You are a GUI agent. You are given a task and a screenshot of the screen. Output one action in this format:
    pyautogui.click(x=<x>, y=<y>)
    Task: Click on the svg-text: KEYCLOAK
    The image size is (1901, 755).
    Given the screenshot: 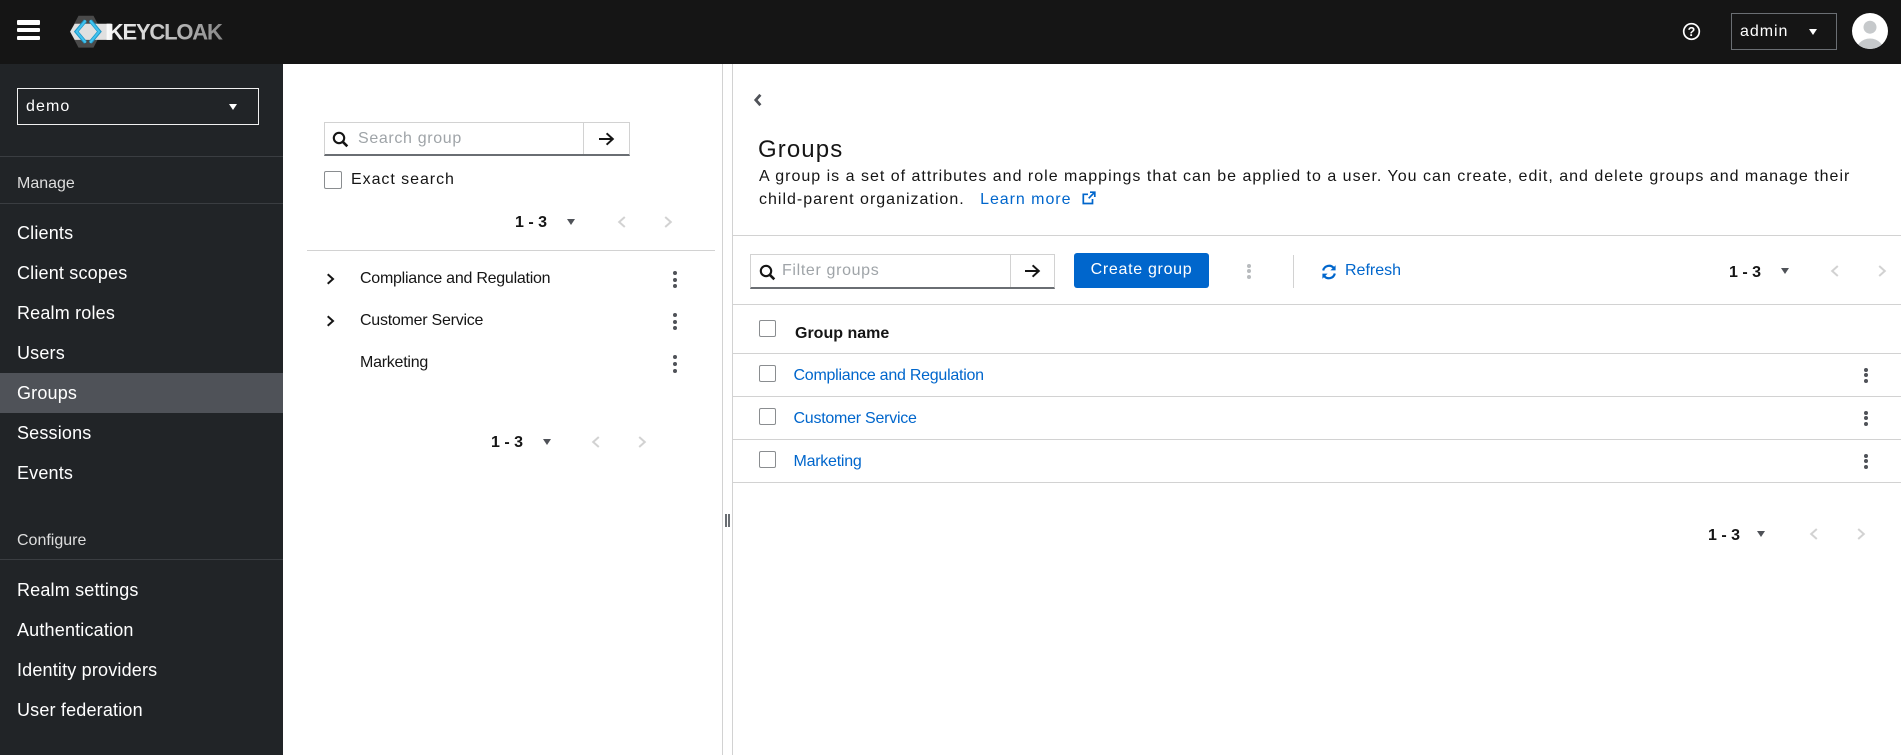 What is the action you would take?
    pyautogui.click(x=165, y=32)
    